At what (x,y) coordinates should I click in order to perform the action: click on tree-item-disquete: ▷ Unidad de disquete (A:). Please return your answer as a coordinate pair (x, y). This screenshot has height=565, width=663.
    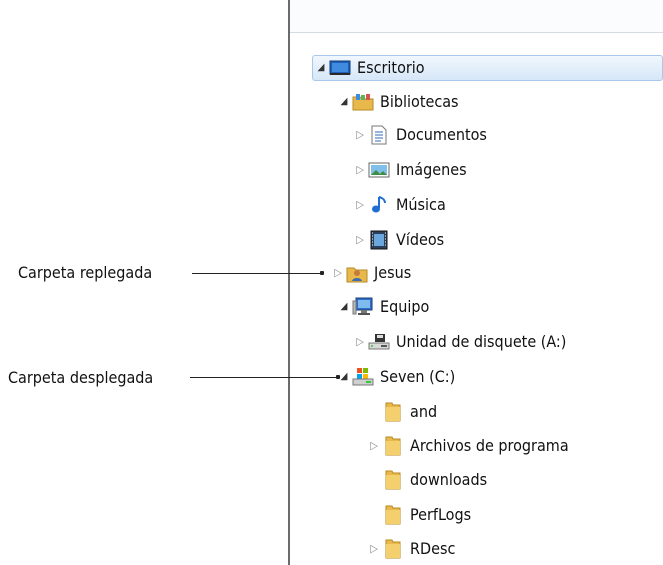
    Looking at the image, I should click on (459, 342).